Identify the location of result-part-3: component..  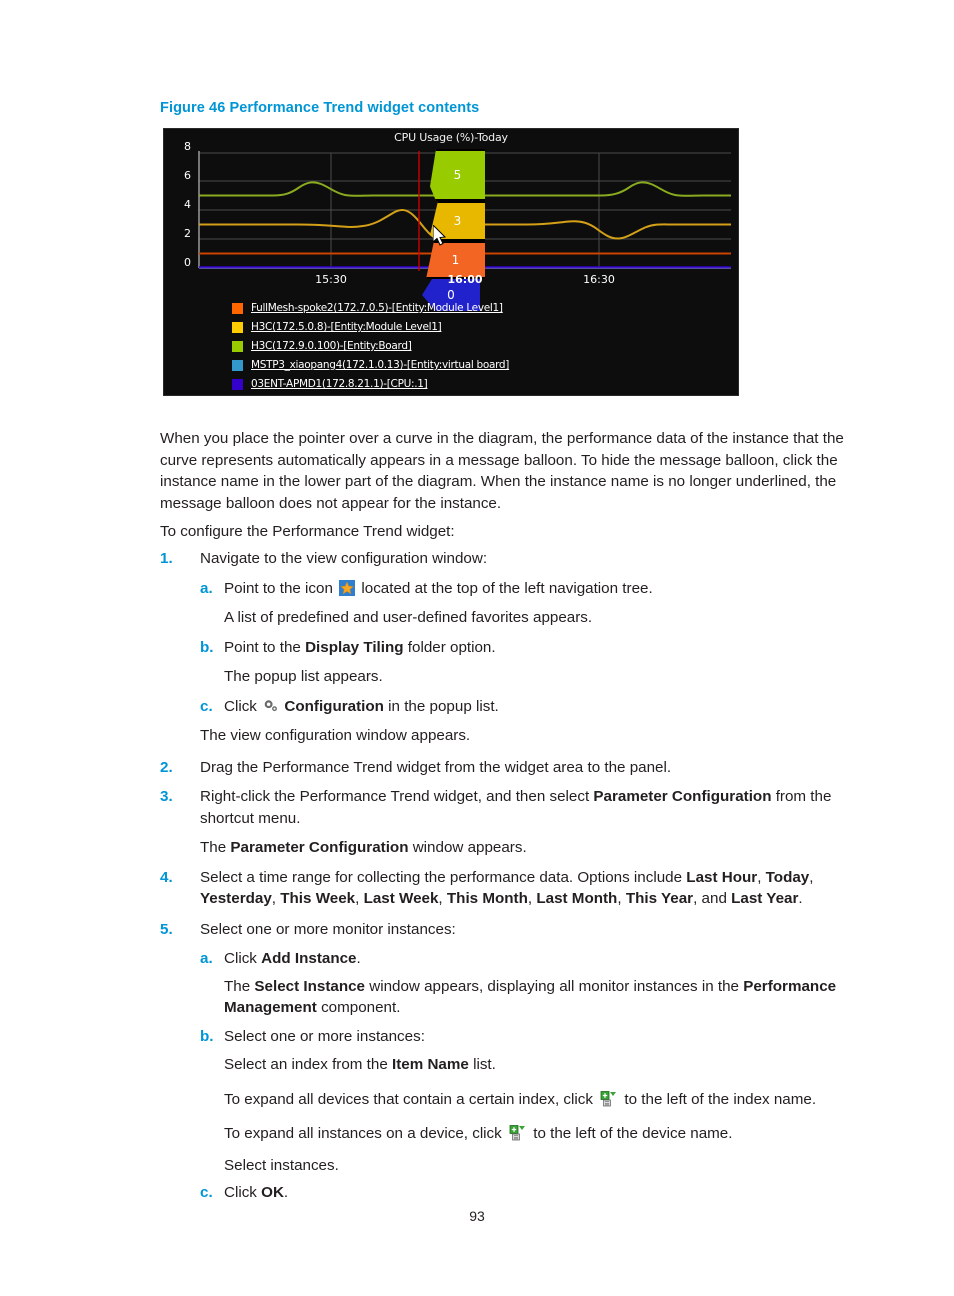
(361, 1007).